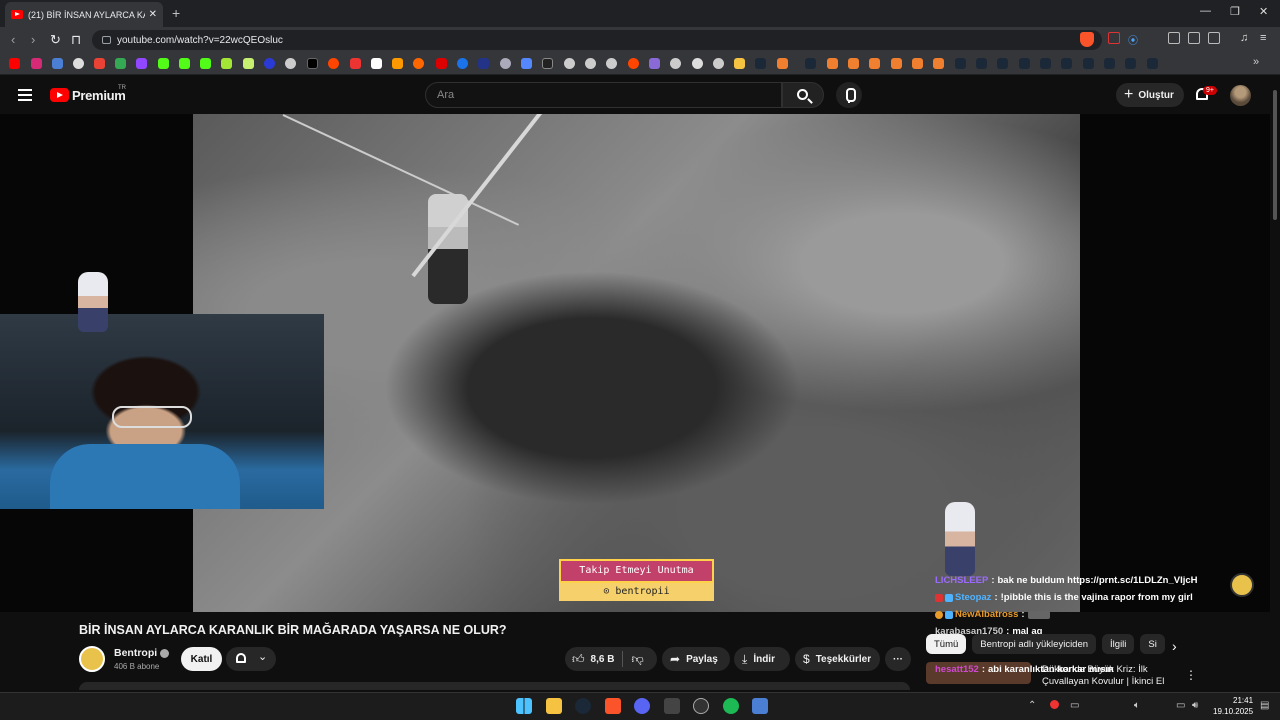  I want to click on bookmark-twitch-icon, so click(141, 63).